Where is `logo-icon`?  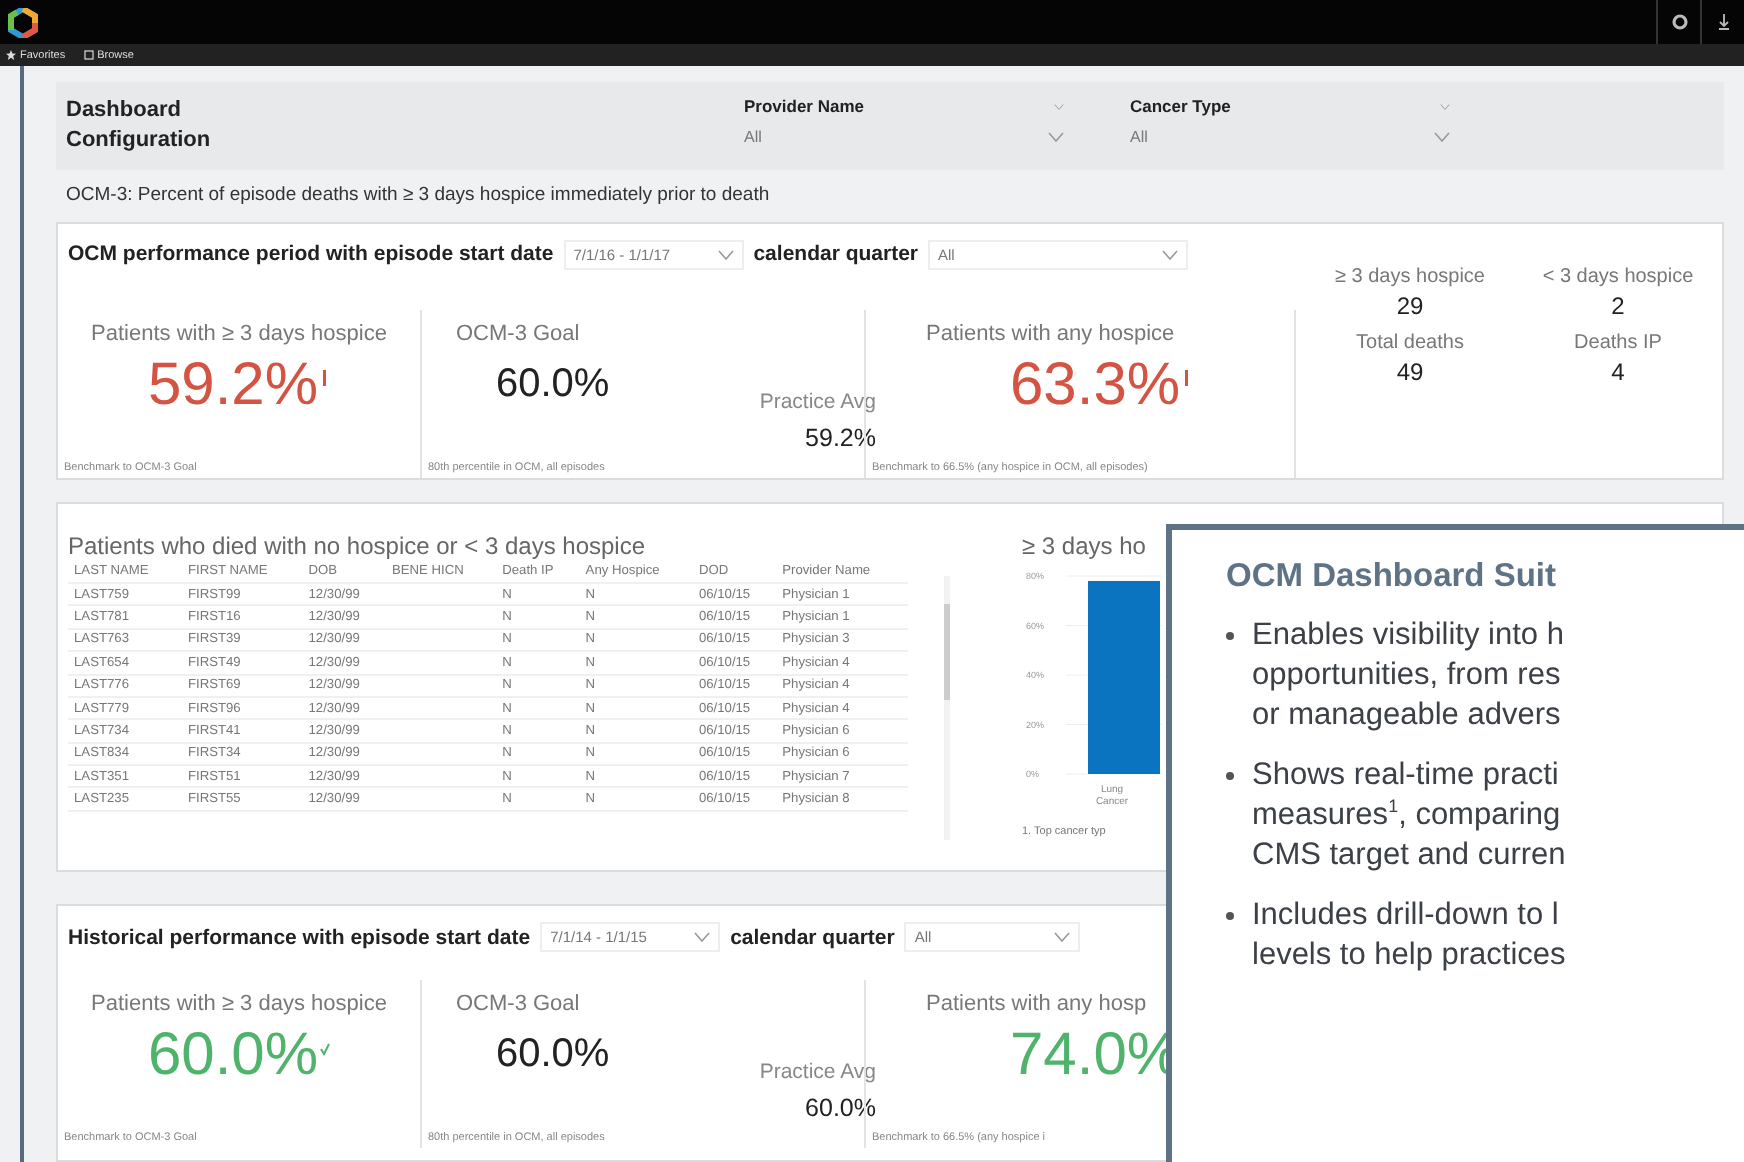
logo-icon is located at coordinates (23, 22).